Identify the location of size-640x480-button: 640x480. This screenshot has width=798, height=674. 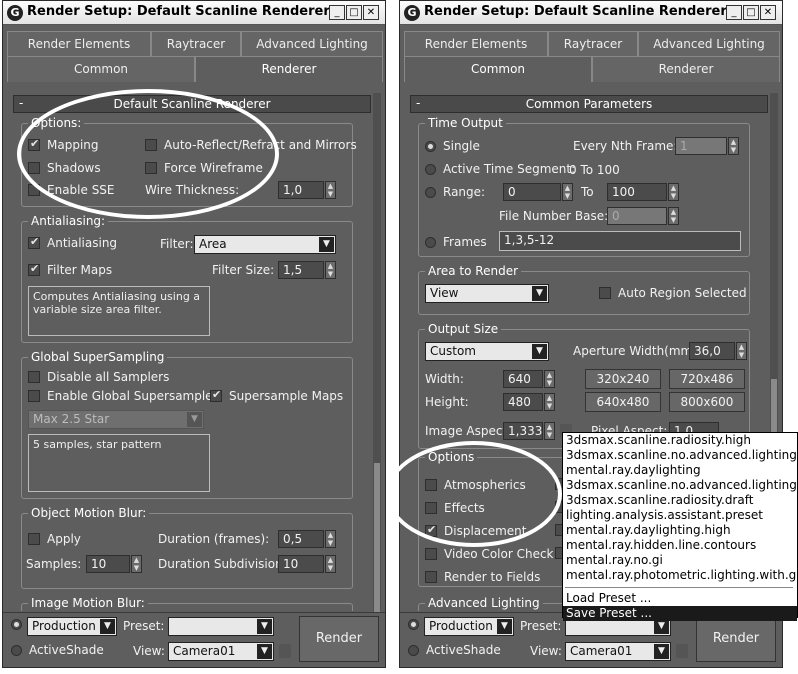
(623, 402).